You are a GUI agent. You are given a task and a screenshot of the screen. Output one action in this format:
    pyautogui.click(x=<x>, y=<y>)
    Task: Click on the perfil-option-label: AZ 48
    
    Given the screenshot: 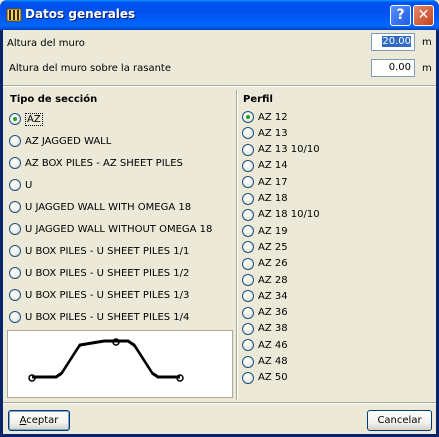 What is the action you would take?
    pyautogui.click(x=273, y=361)
    